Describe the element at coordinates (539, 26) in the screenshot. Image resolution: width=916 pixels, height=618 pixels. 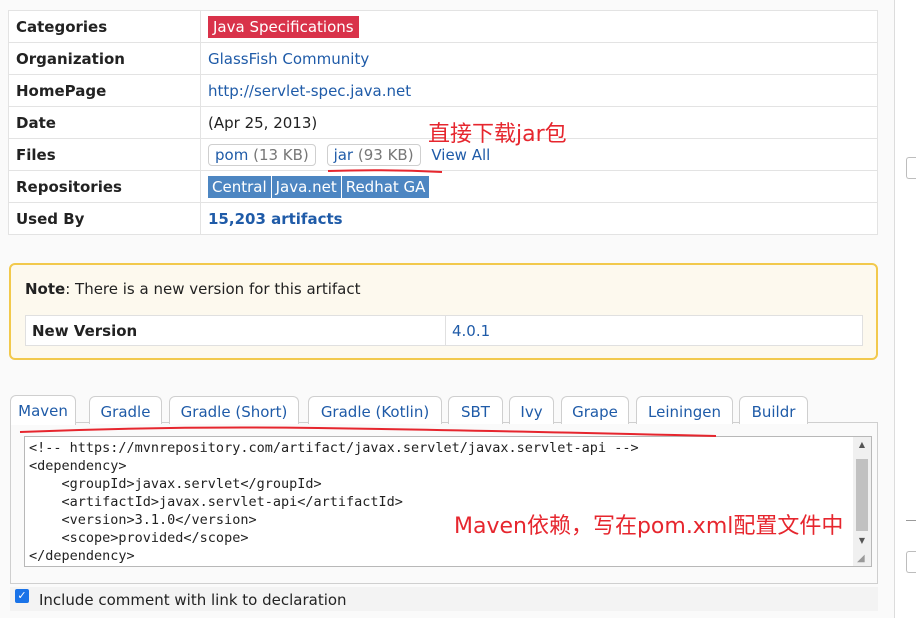
I see `categories-value: Java Specifications` at that location.